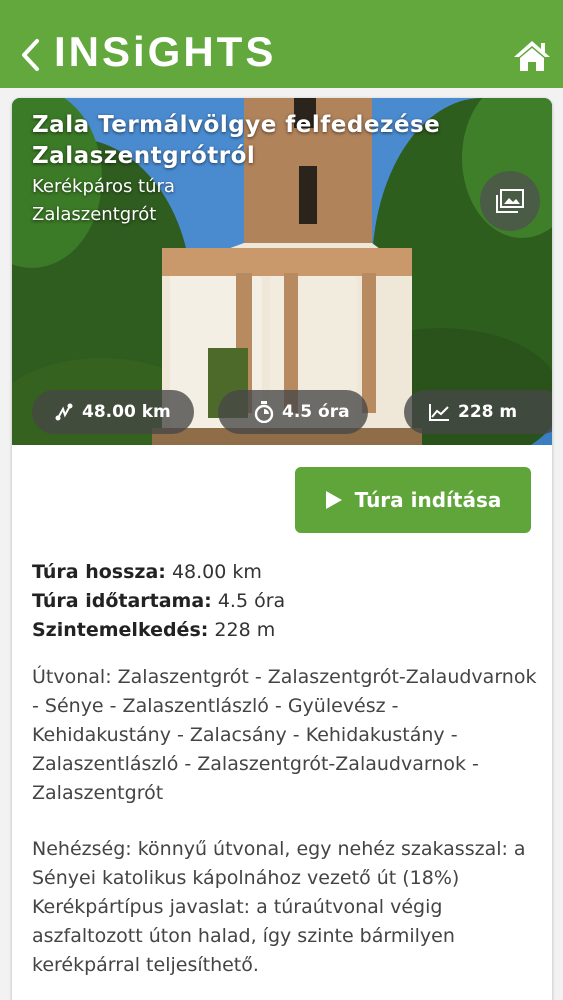 This screenshot has height=1000, width=563. I want to click on app-bar: INSiGHTS, so click(281, 44).